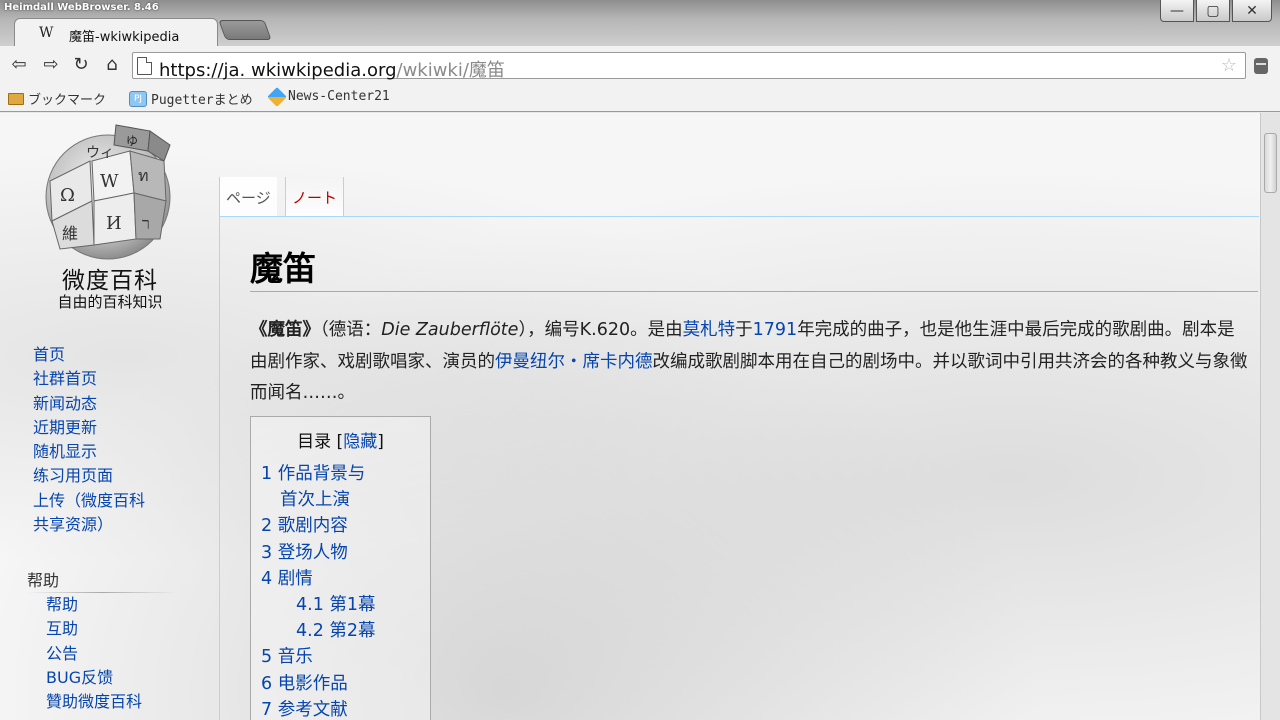 The image size is (1280, 720). I want to click on window-controls: — ▢ ✕, so click(1216, 11).